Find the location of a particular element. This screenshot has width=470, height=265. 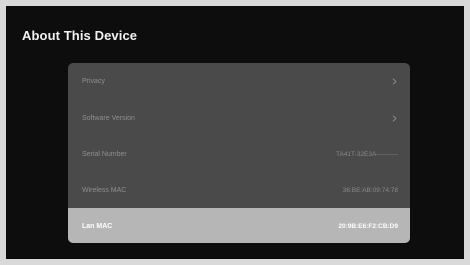

list-item-wireless-mac: Wireless MAC 36:BE:AB:09:74:78 is located at coordinates (239, 190).